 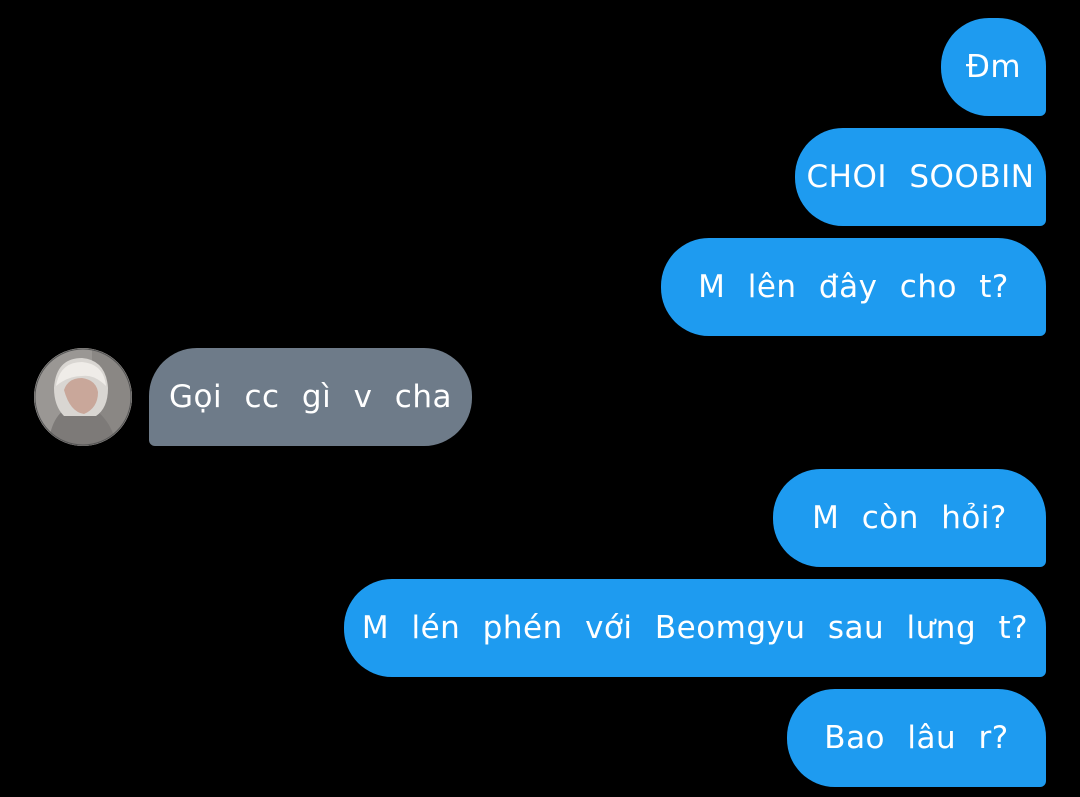 I want to click on message-text: M lén phén với Beomgyu sau lưng t?, so click(x=695, y=628).